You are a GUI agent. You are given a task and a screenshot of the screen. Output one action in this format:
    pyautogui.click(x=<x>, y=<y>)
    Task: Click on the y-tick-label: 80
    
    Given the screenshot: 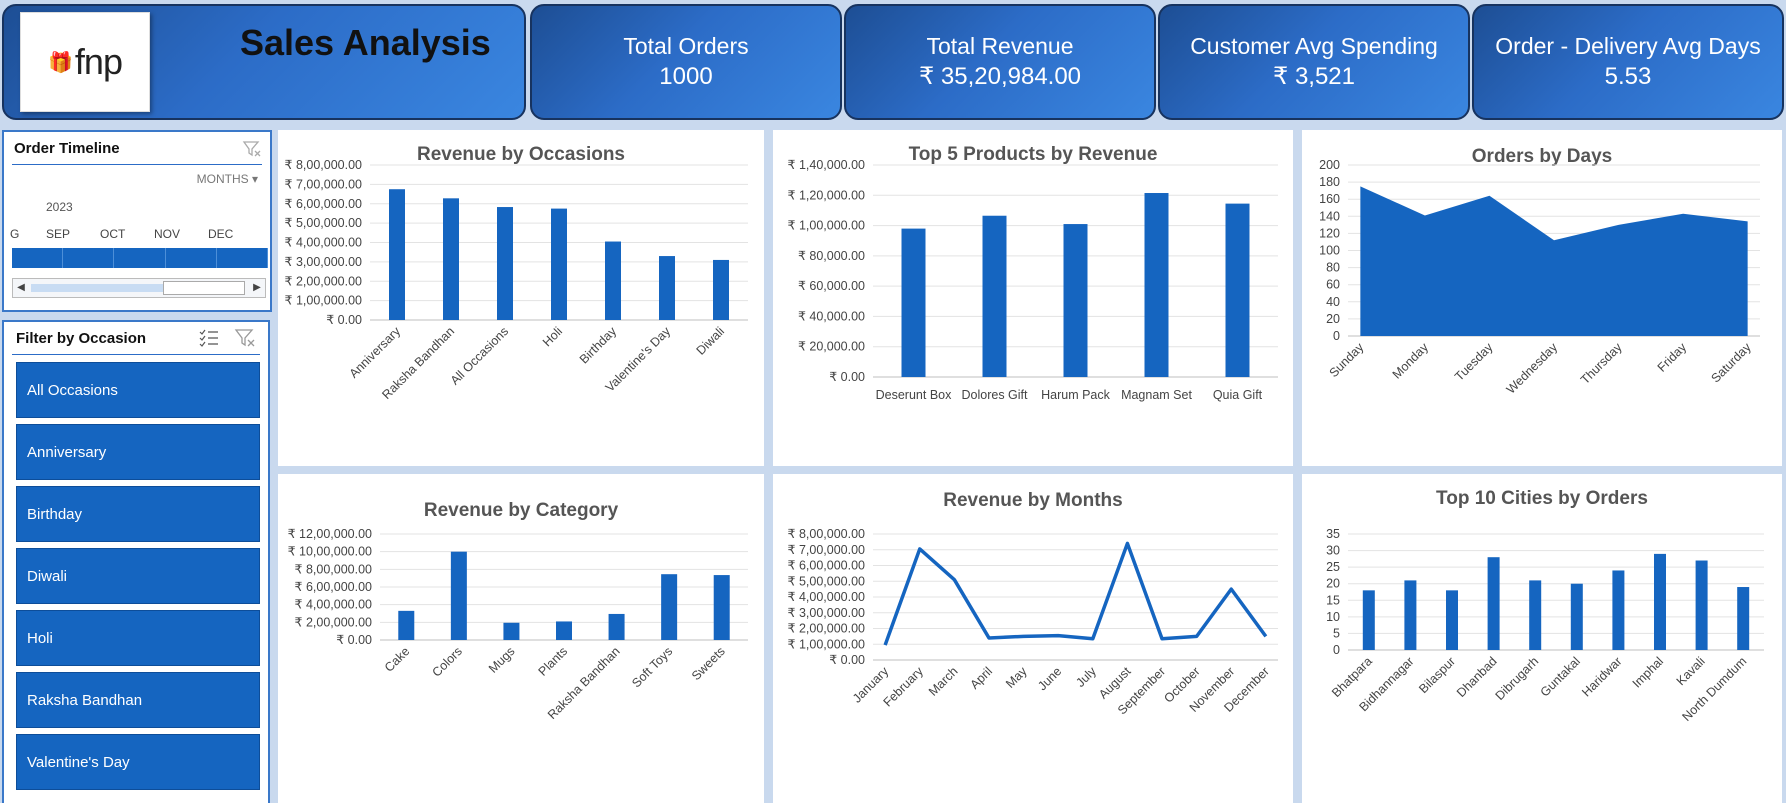 What is the action you would take?
    pyautogui.click(x=1333, y=268)
    